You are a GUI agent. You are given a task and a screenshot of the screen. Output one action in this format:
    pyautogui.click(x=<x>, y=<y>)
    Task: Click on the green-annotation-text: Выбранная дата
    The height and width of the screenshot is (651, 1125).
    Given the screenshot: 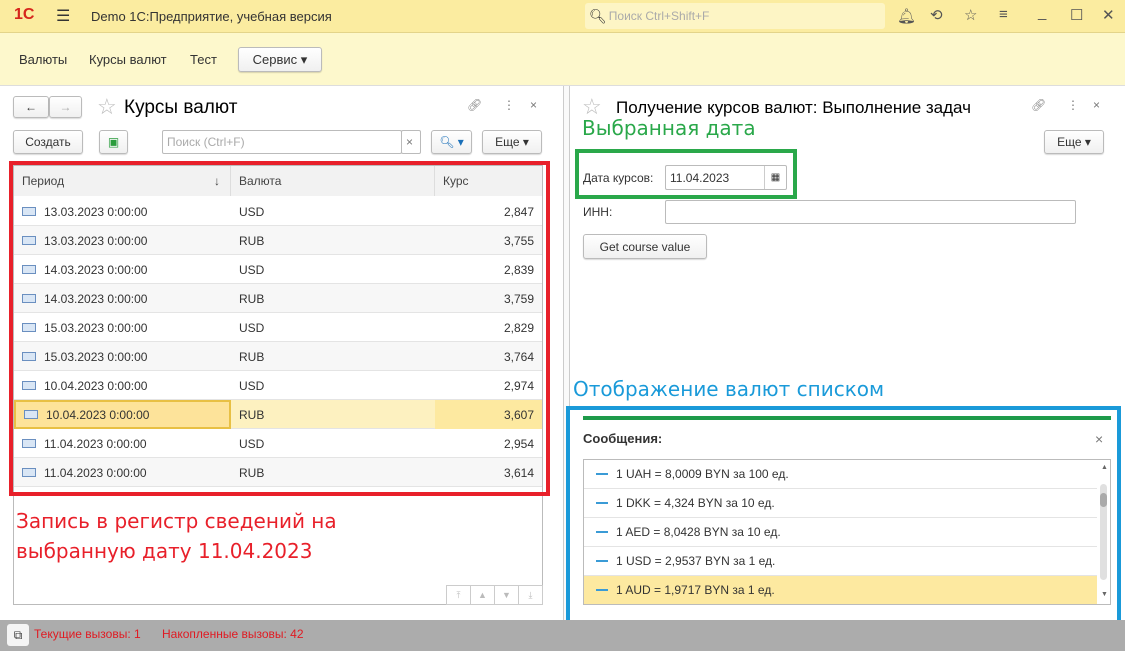 What is the action you would take?
    pyautogui.click(x=669, y=128)
    